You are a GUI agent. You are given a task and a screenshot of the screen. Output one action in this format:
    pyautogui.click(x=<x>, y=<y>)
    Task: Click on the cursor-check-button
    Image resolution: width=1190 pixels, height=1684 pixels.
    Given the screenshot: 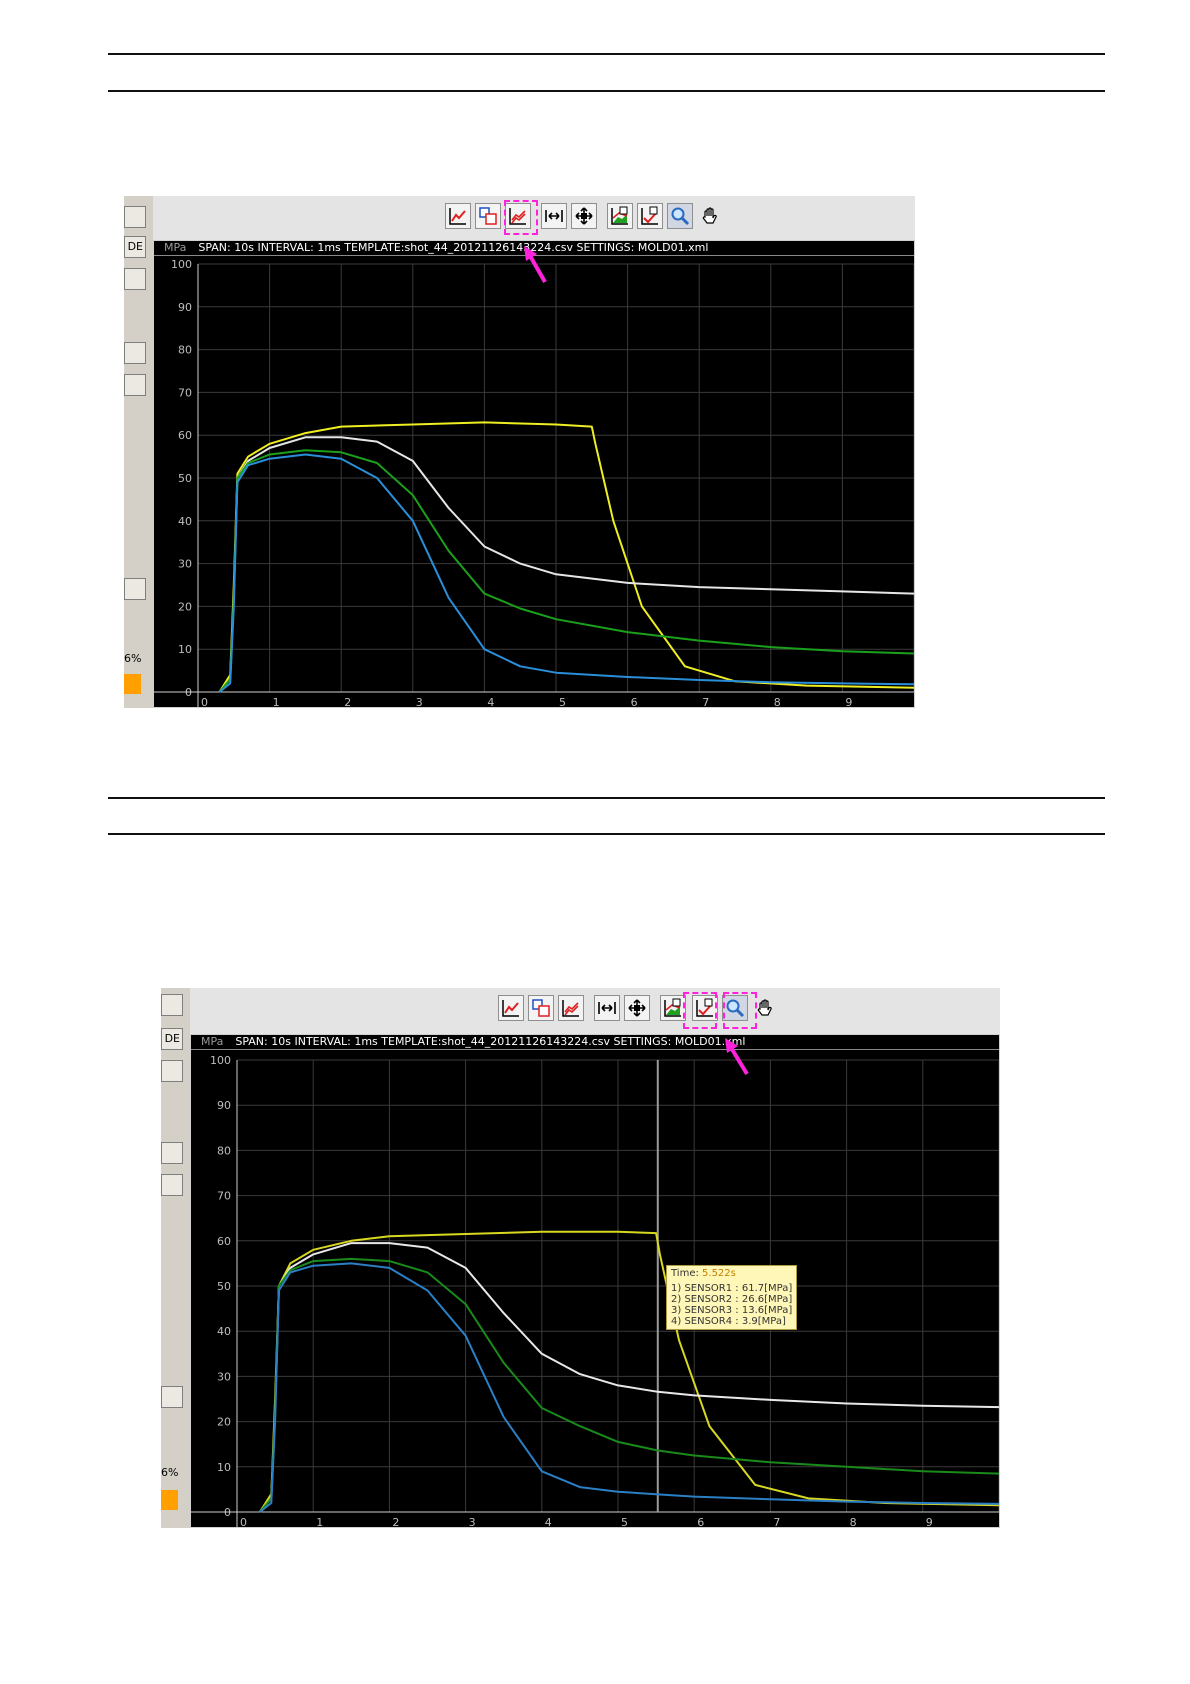 What is the action you would take?
    pyautogui.click(x=650, y=216)
    